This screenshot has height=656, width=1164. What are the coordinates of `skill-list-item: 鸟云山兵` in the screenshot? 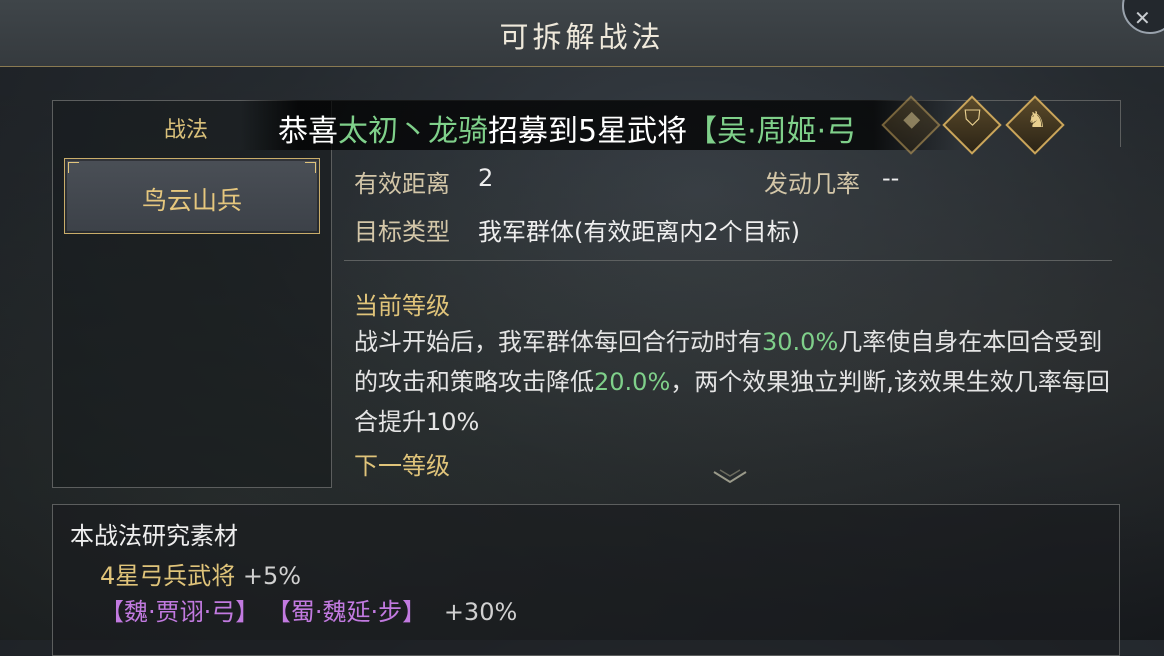 It's located at (192, 196).